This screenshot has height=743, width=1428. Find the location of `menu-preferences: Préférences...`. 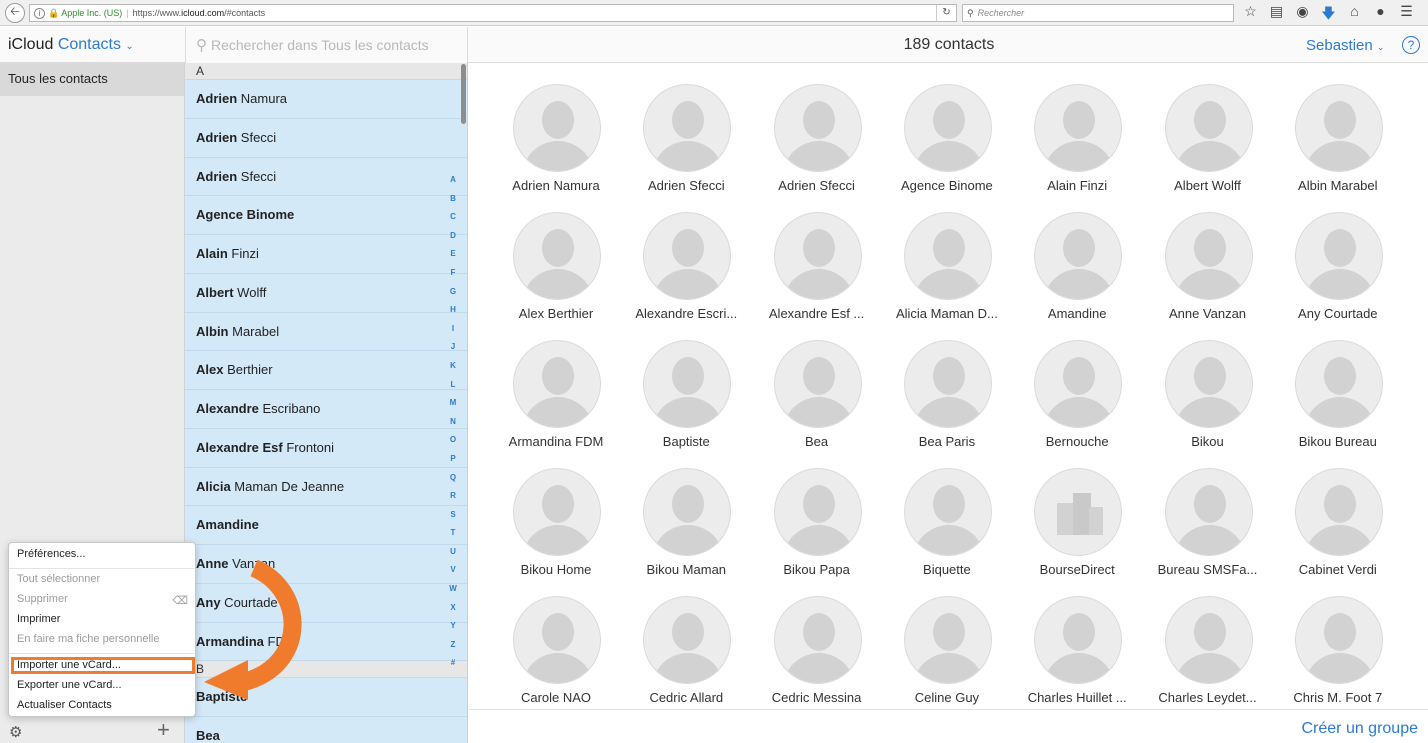

menu-preferences: Préférences... is located at coordinates (51, 554).